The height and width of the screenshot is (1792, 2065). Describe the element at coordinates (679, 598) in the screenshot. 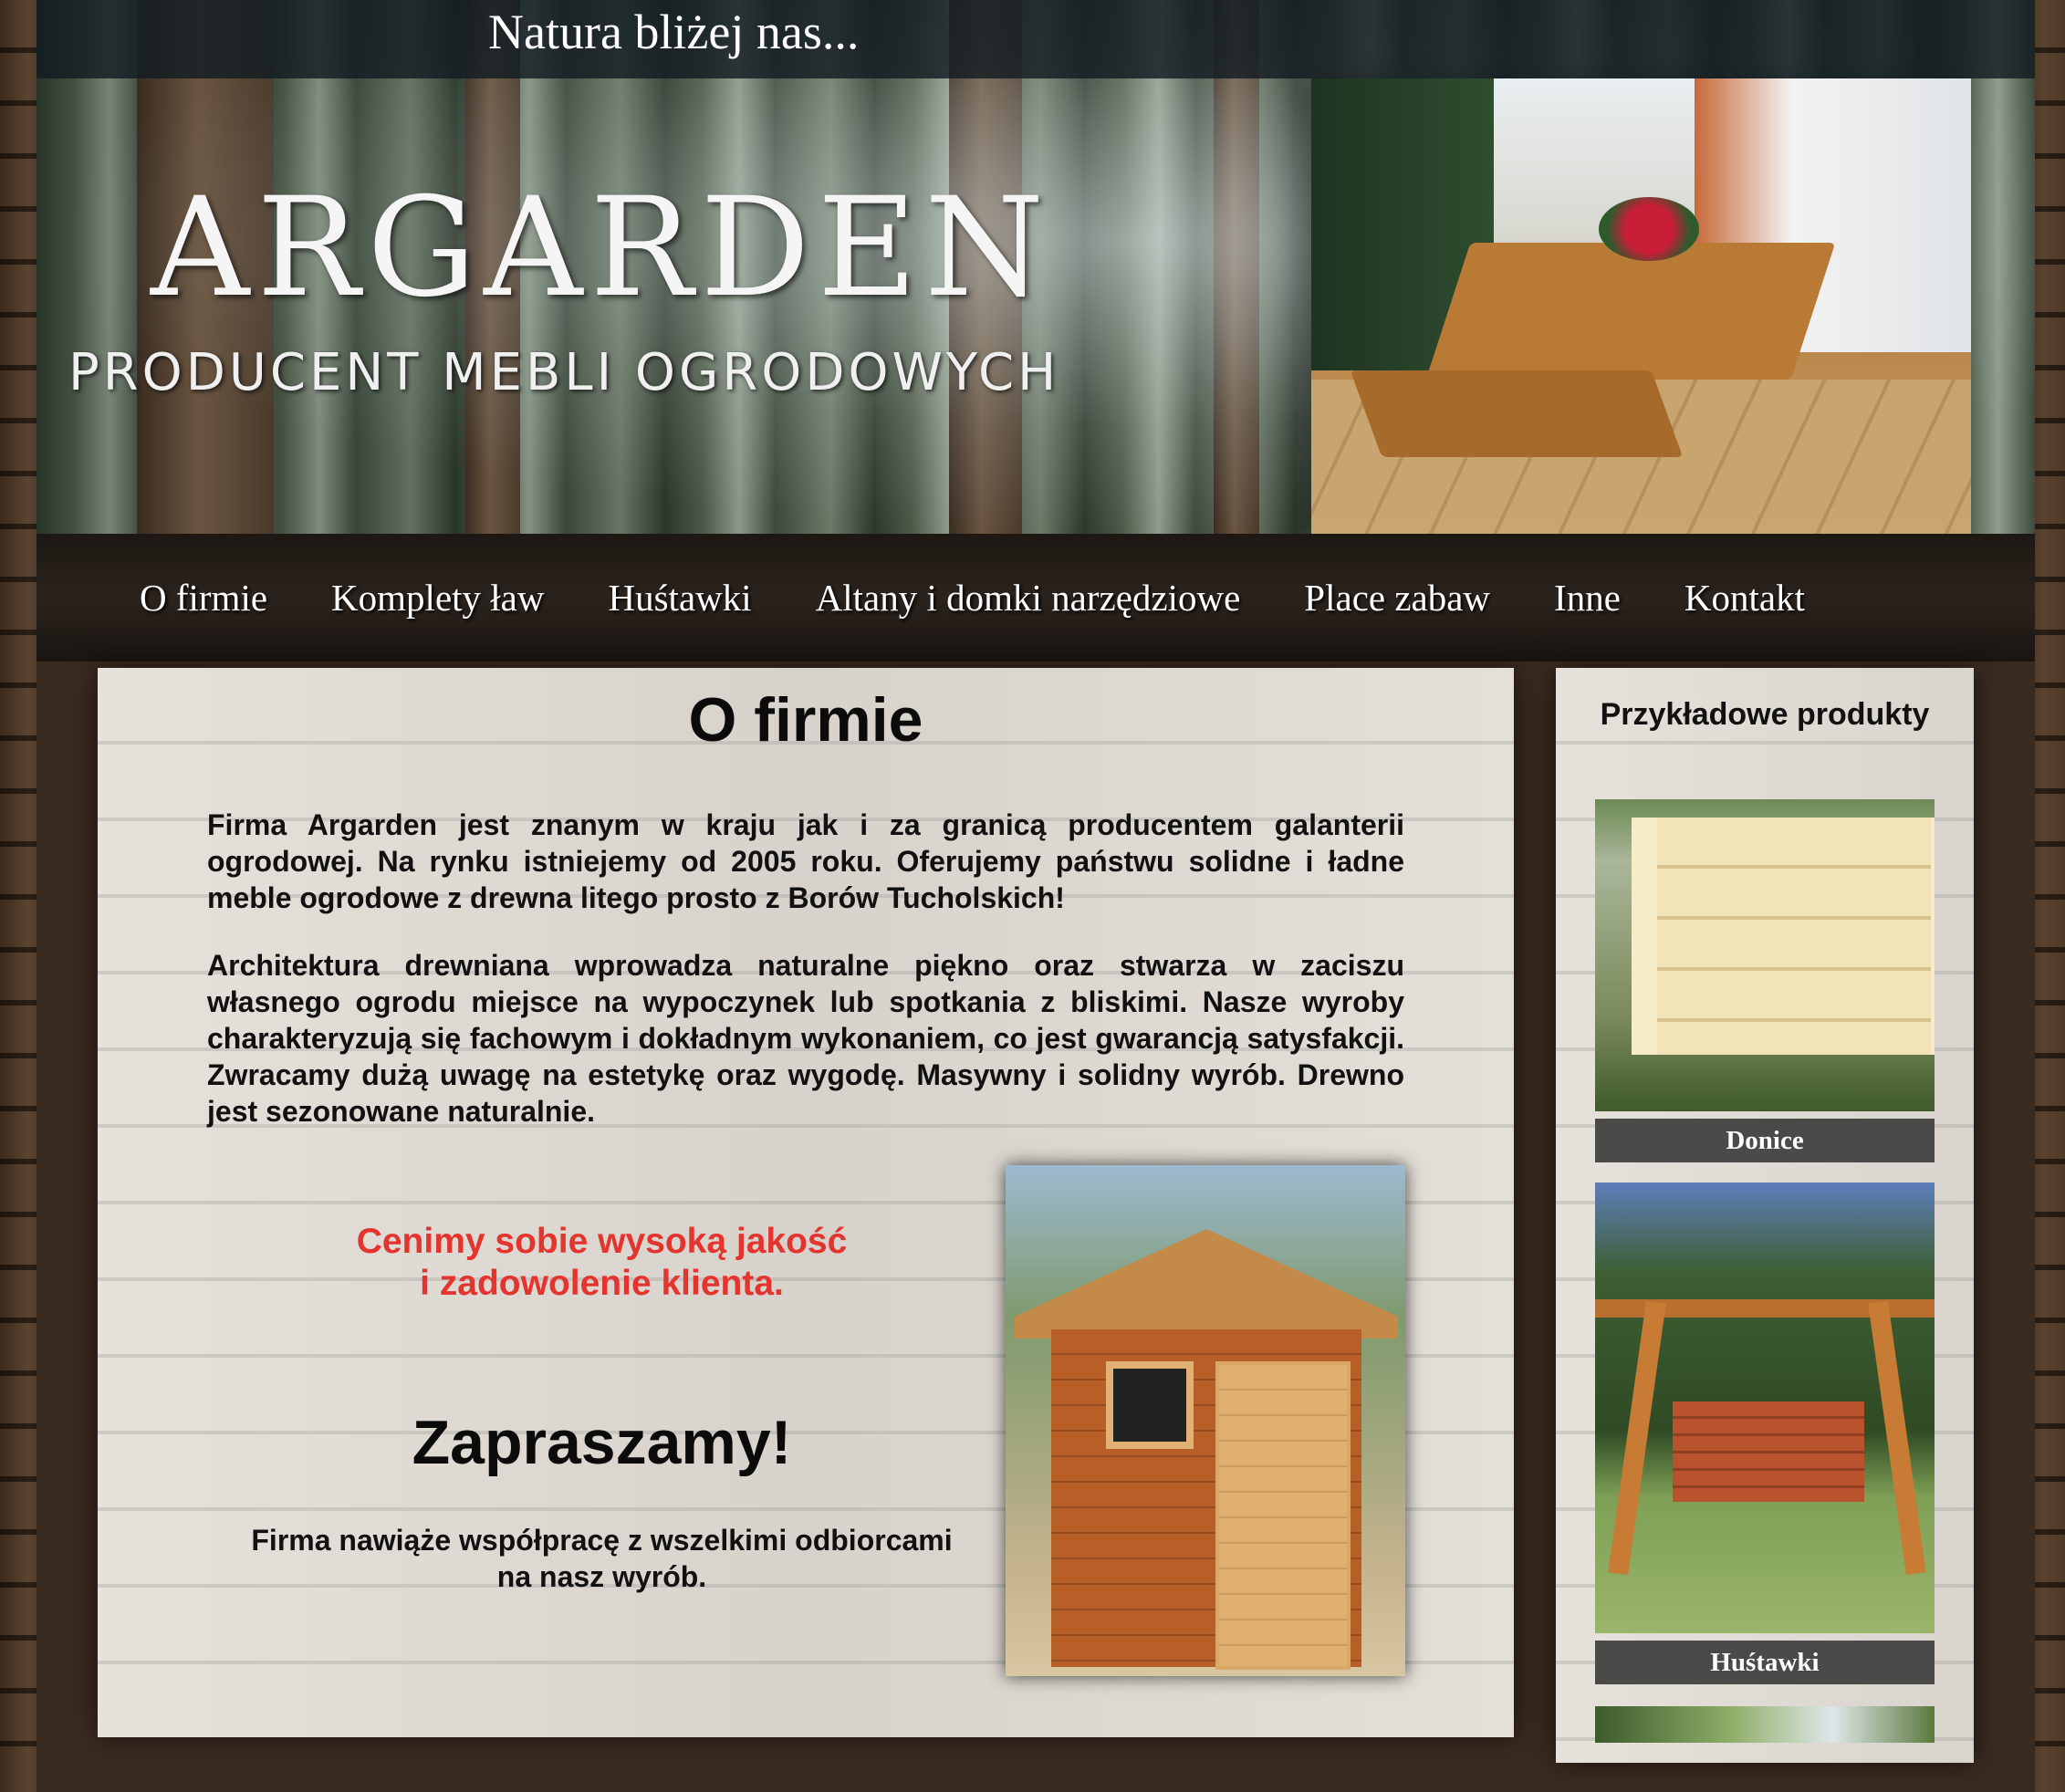

I see `nav-item-hustawki: Huśtawki` at that location.